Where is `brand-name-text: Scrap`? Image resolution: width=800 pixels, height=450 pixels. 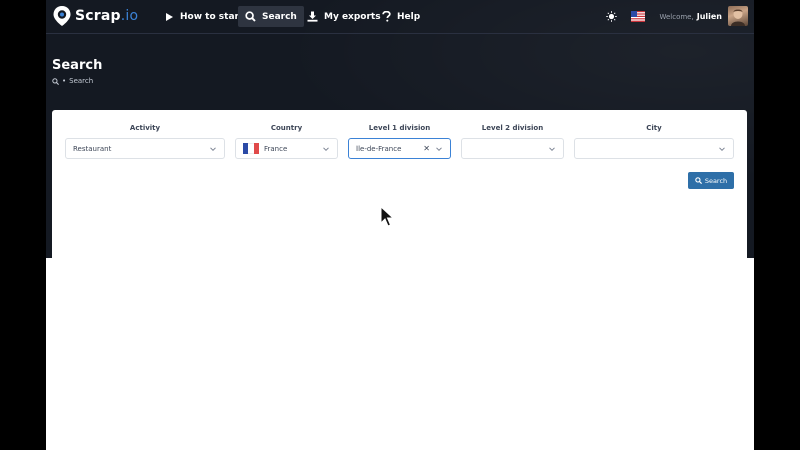 brand-name-text: Scrap is located at coordinates (98, 16).